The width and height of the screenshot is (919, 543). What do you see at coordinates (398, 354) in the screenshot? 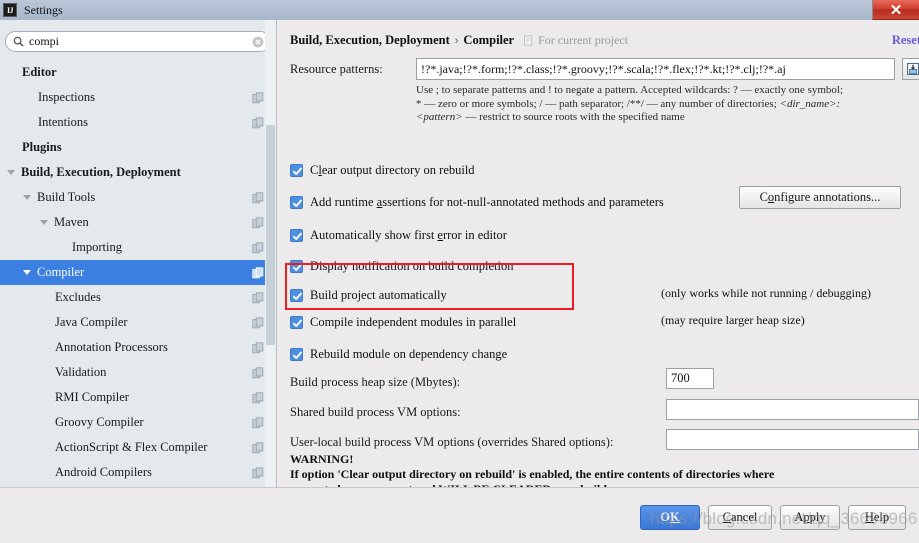
I see `checkbox-rebuild-module-on-dependency-change: Rebuild module on dependency change` at bounding box center [398, 354].